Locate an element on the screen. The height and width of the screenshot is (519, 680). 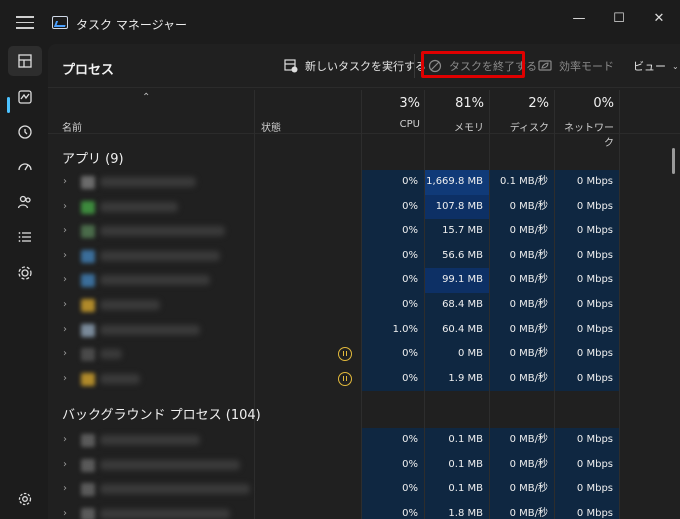
chevron-down-icon: ⌄ is located at coordinates (675, 66).